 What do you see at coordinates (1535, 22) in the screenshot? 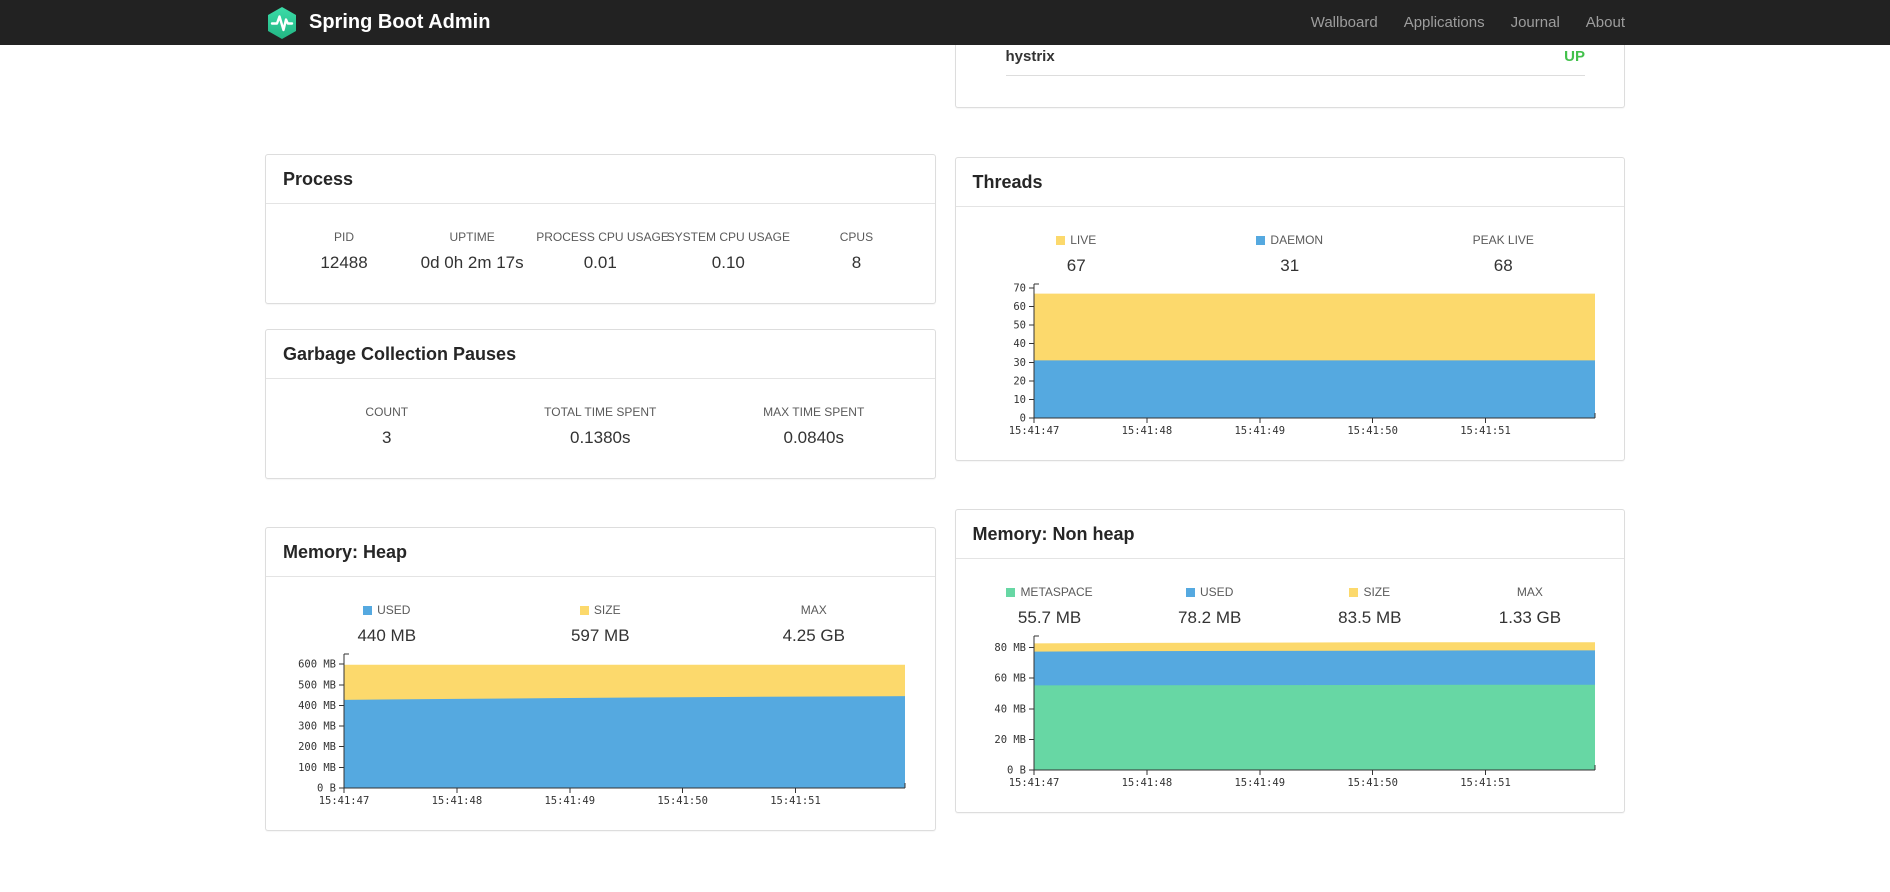
I see `nav-item-journal: Journal` at bounding box center [1535, 22].